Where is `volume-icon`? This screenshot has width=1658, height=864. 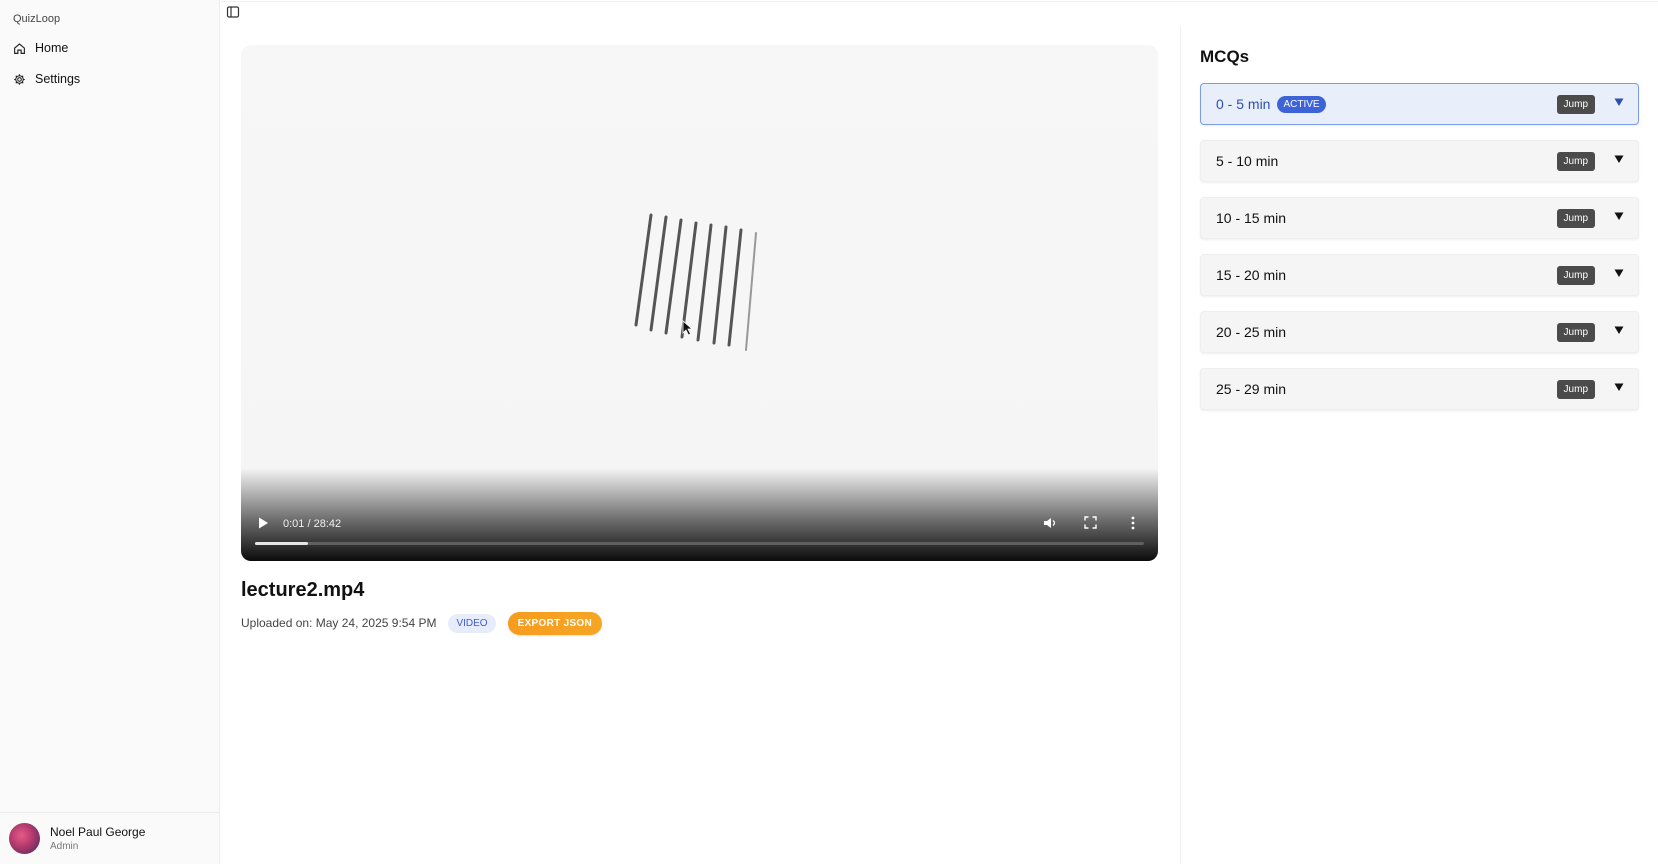 volume-icon is located at coordinates (1050, 523).